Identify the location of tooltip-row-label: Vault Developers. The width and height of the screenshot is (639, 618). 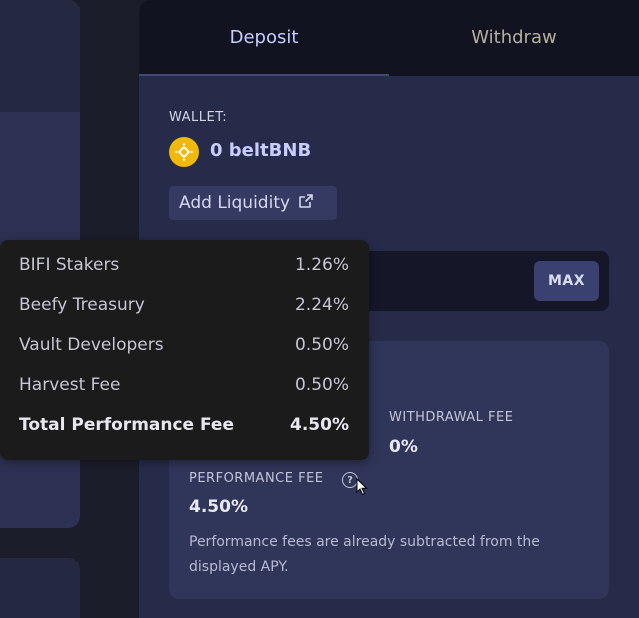
(91, 345).